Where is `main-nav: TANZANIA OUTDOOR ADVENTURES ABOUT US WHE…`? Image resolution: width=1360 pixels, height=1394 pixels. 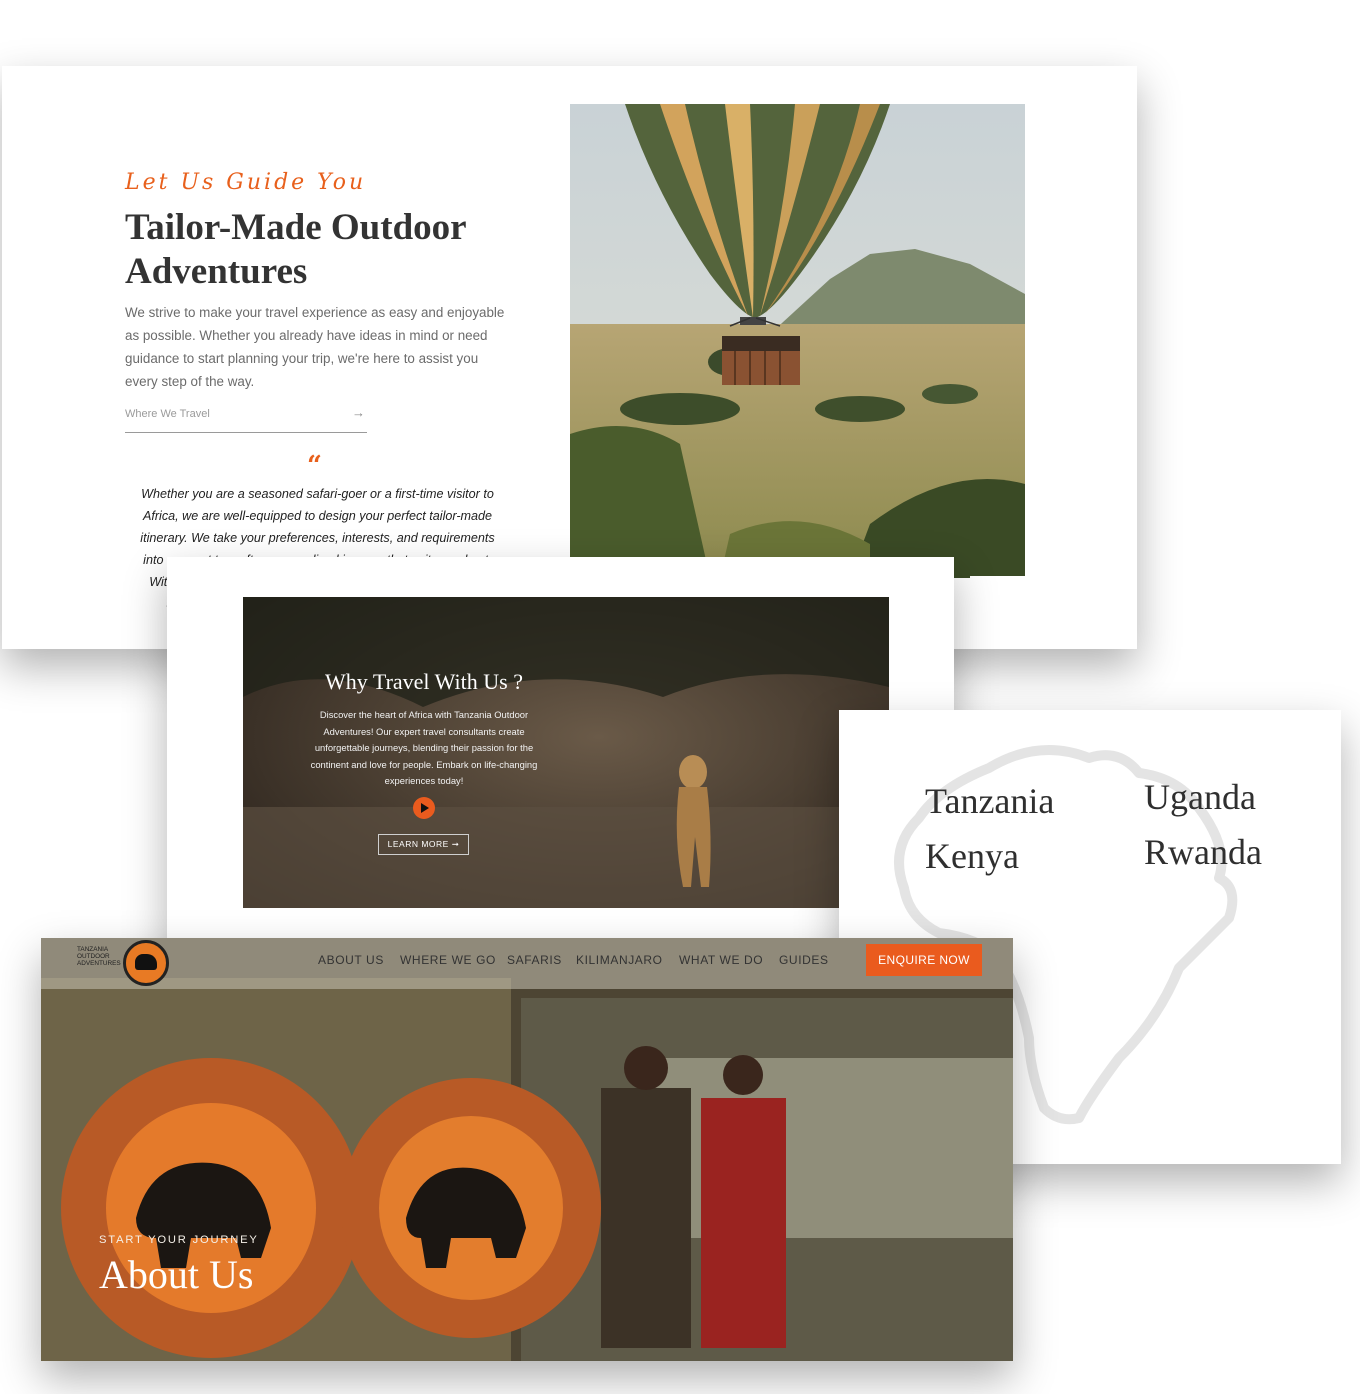 main-nav: TANZANIA OUTDOOR ADVENTURES ABOUT US WHE… is located at coordinates (527, 963).